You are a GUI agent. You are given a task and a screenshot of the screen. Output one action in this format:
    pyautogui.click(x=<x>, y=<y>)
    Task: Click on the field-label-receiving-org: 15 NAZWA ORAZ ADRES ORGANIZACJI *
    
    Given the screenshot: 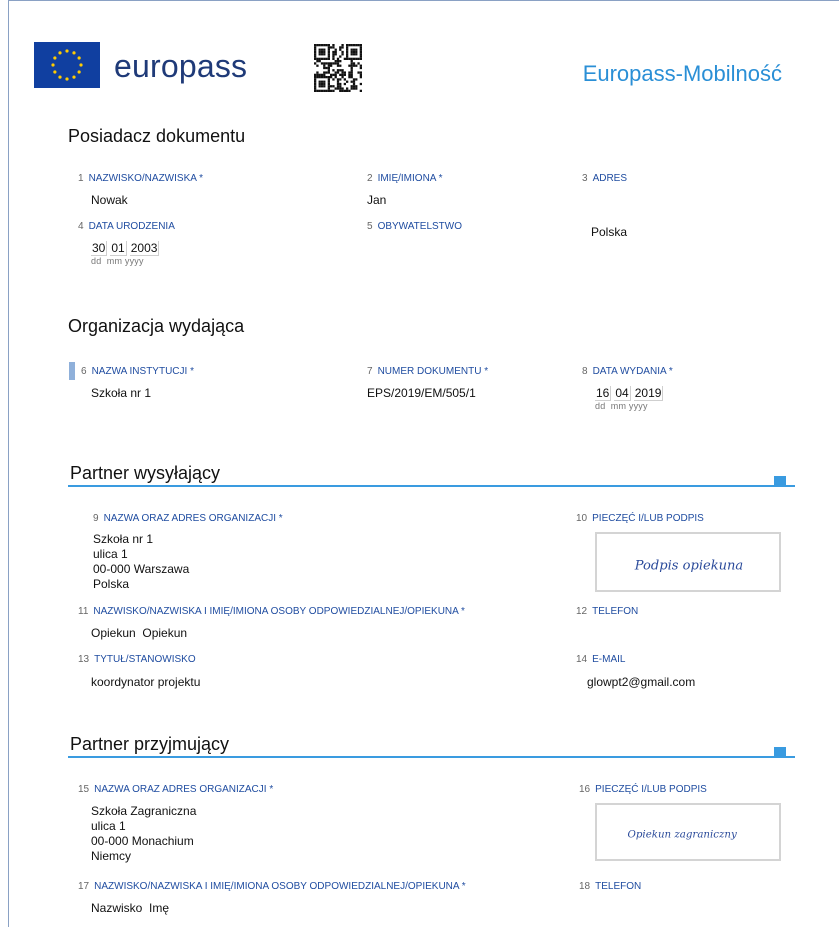 What is the action you would take?
    pyautogui.click(x=176, y=789)
    